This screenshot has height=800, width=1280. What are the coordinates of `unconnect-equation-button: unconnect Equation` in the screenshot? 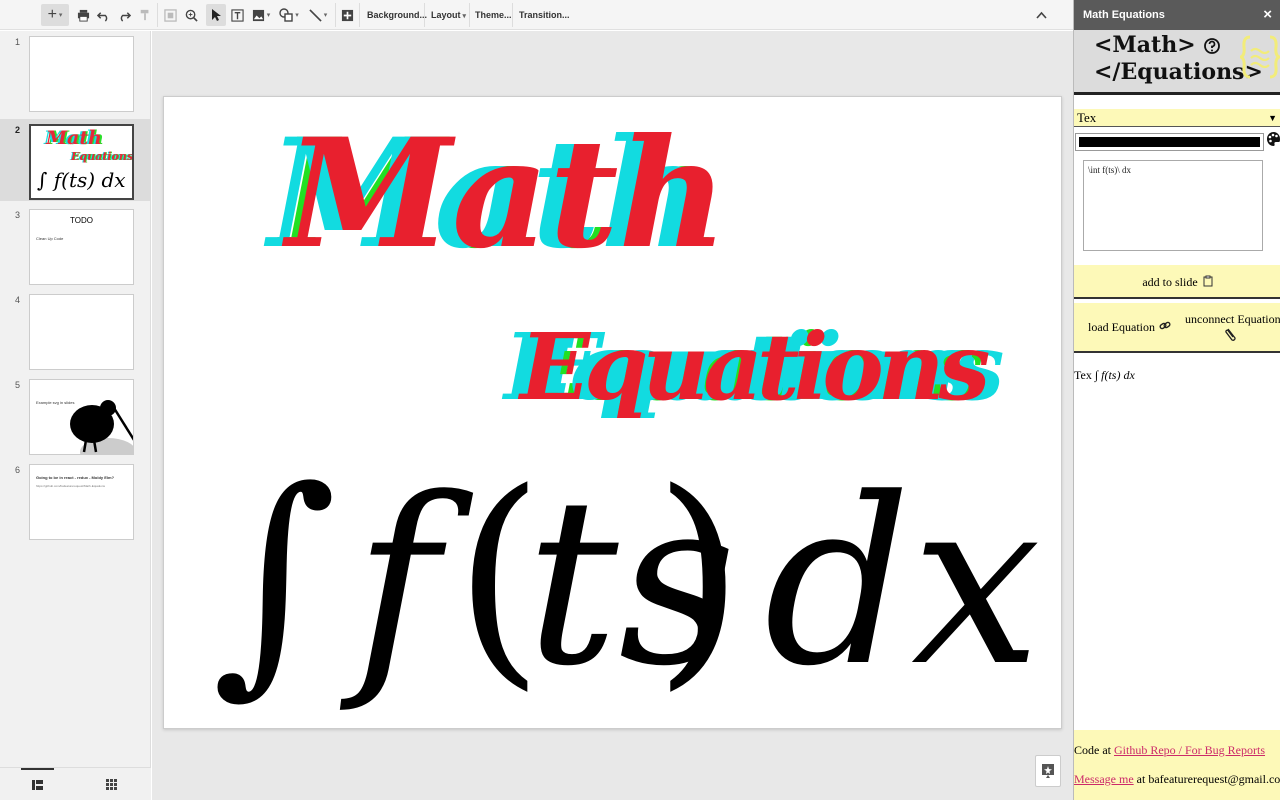 It's located at (1232, 328).